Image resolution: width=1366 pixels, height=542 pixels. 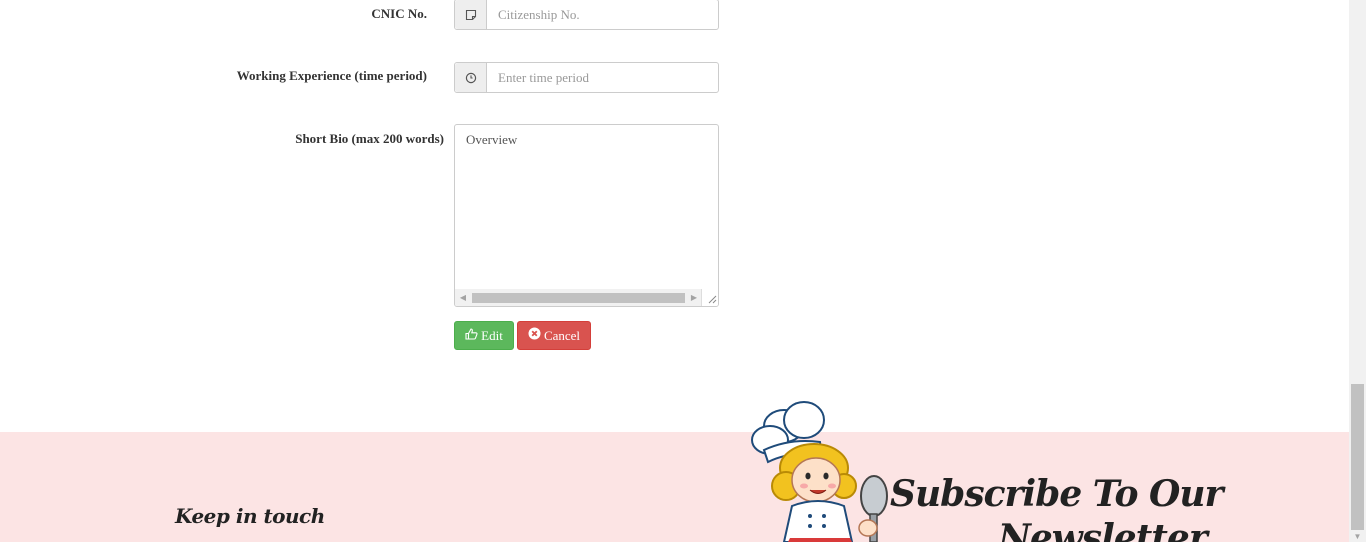 I want to click on bio-horizontal-scrollbar: ◀ ▶, so click(x=578, y=297).